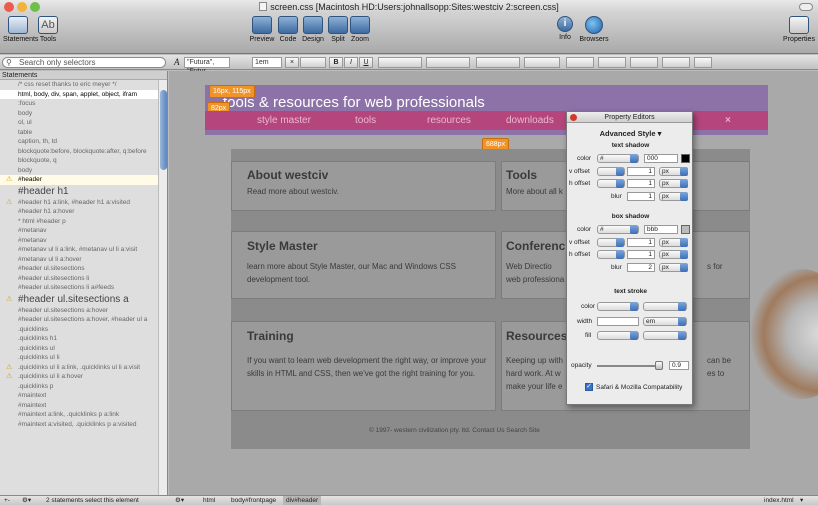  I want to click on close-window-button, so click(9, 7).